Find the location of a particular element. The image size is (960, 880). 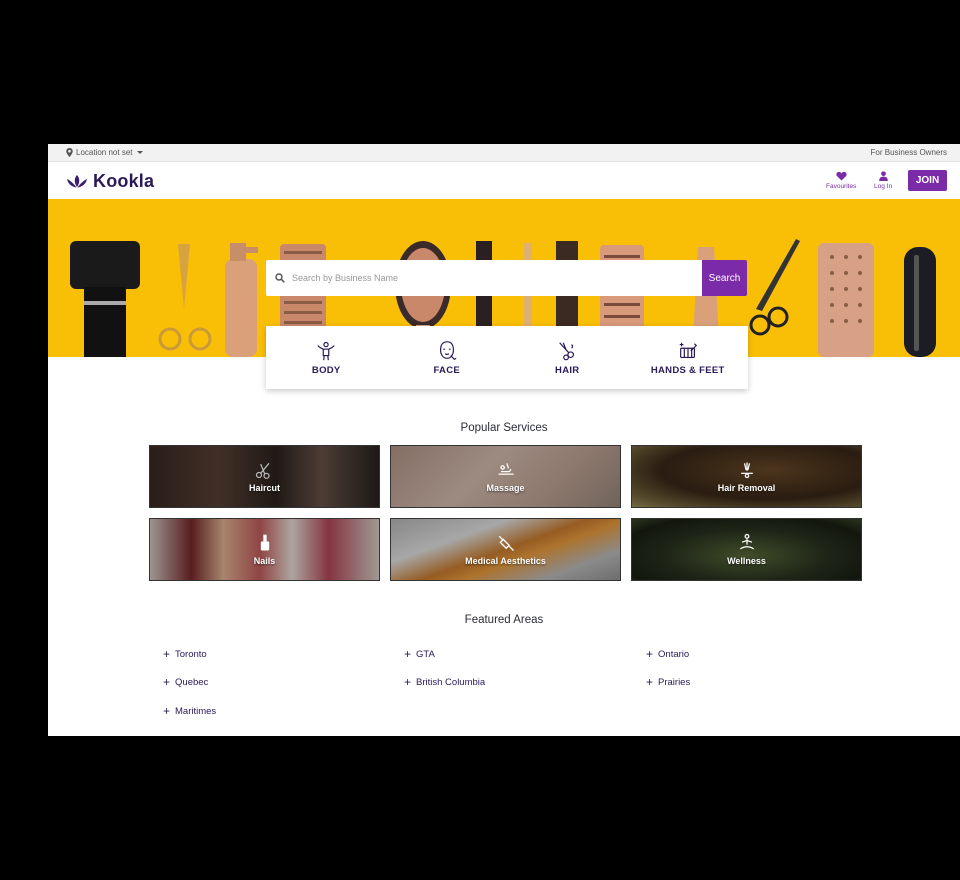

favourites-button: Favourites is located at coordinates (841, 180).